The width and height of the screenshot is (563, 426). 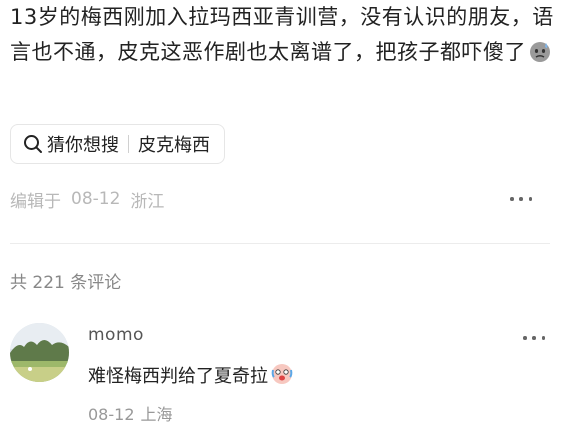 What do you see at coordinates (280, 243) in the screenshot?
I see `divider-line` at bounding box center [280, 243].